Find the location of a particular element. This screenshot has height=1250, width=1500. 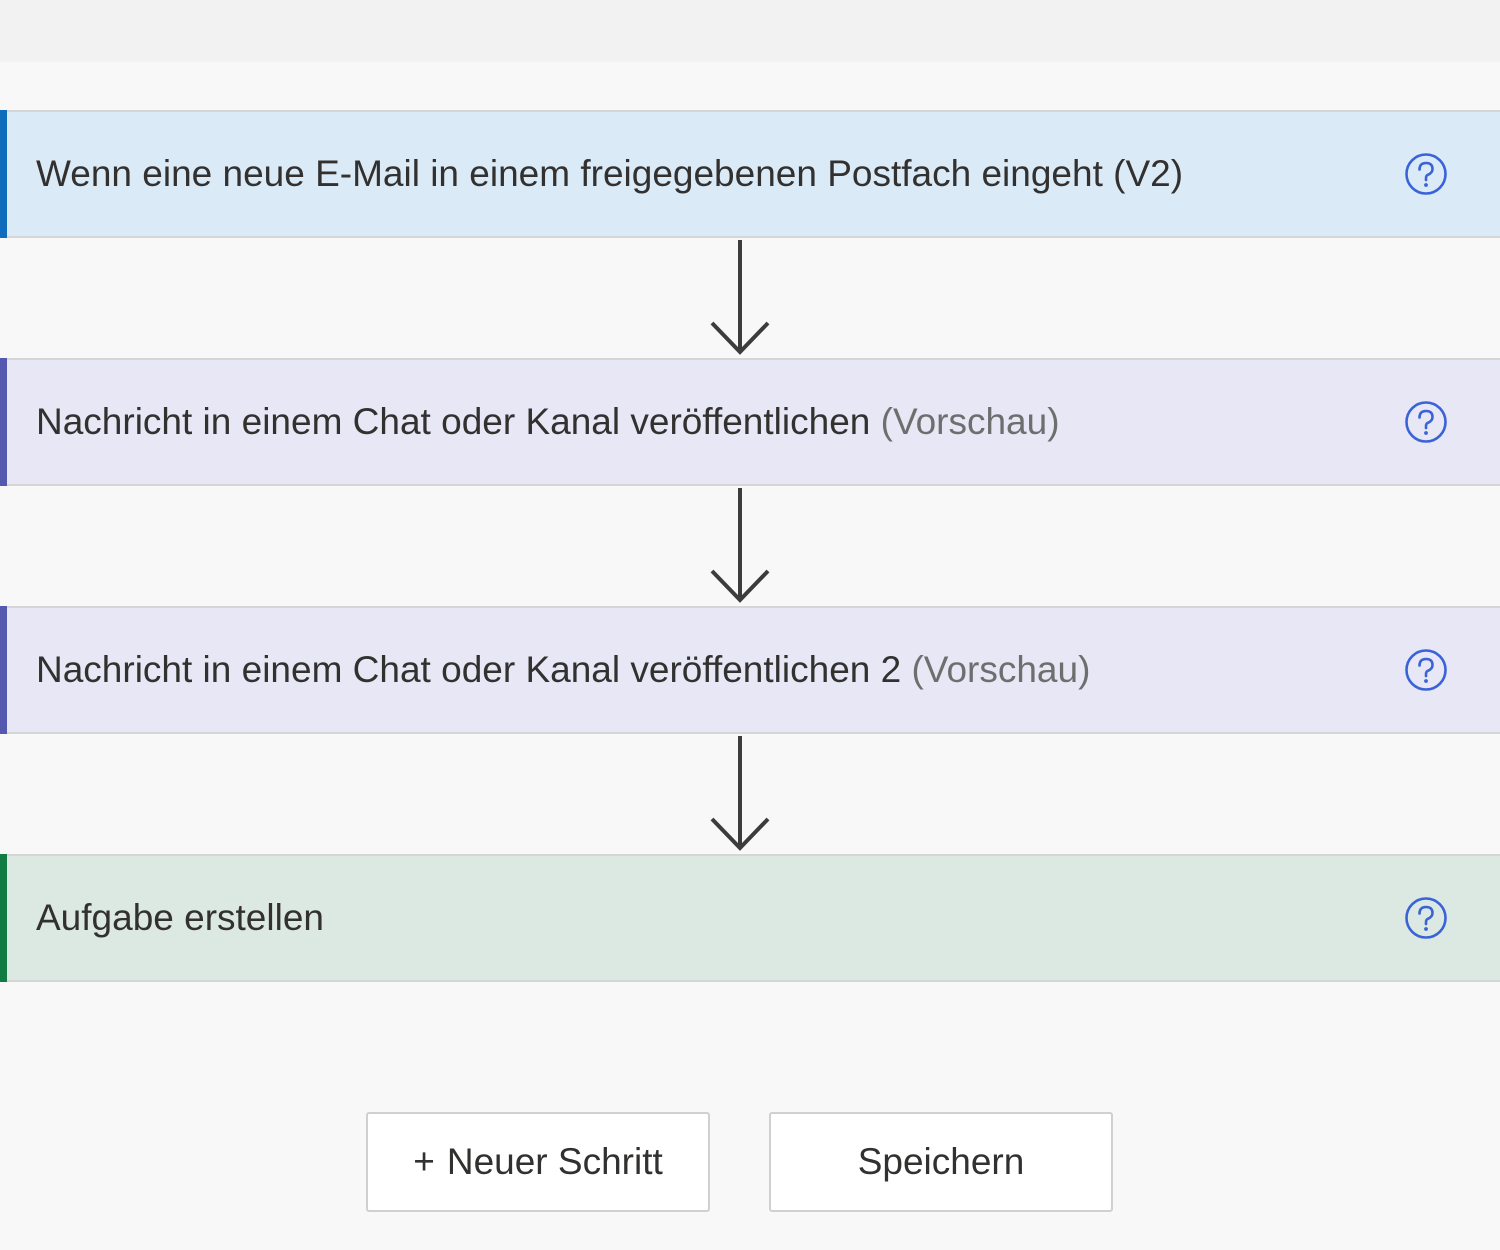

plus-icon: + is located at coordinates (424, 1161).